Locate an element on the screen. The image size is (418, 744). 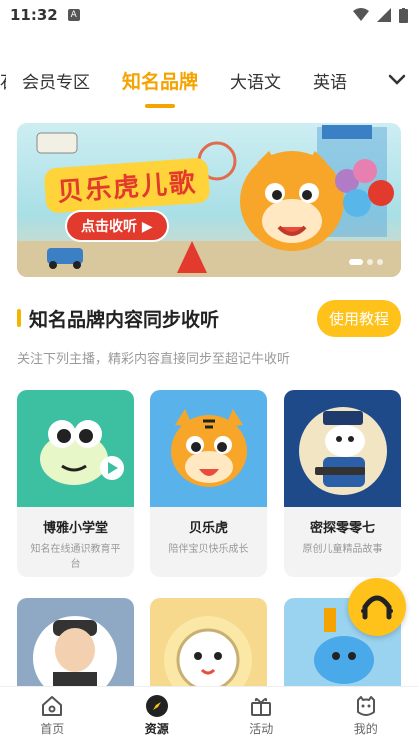
banner-pager is located at coordinates (366, 262).